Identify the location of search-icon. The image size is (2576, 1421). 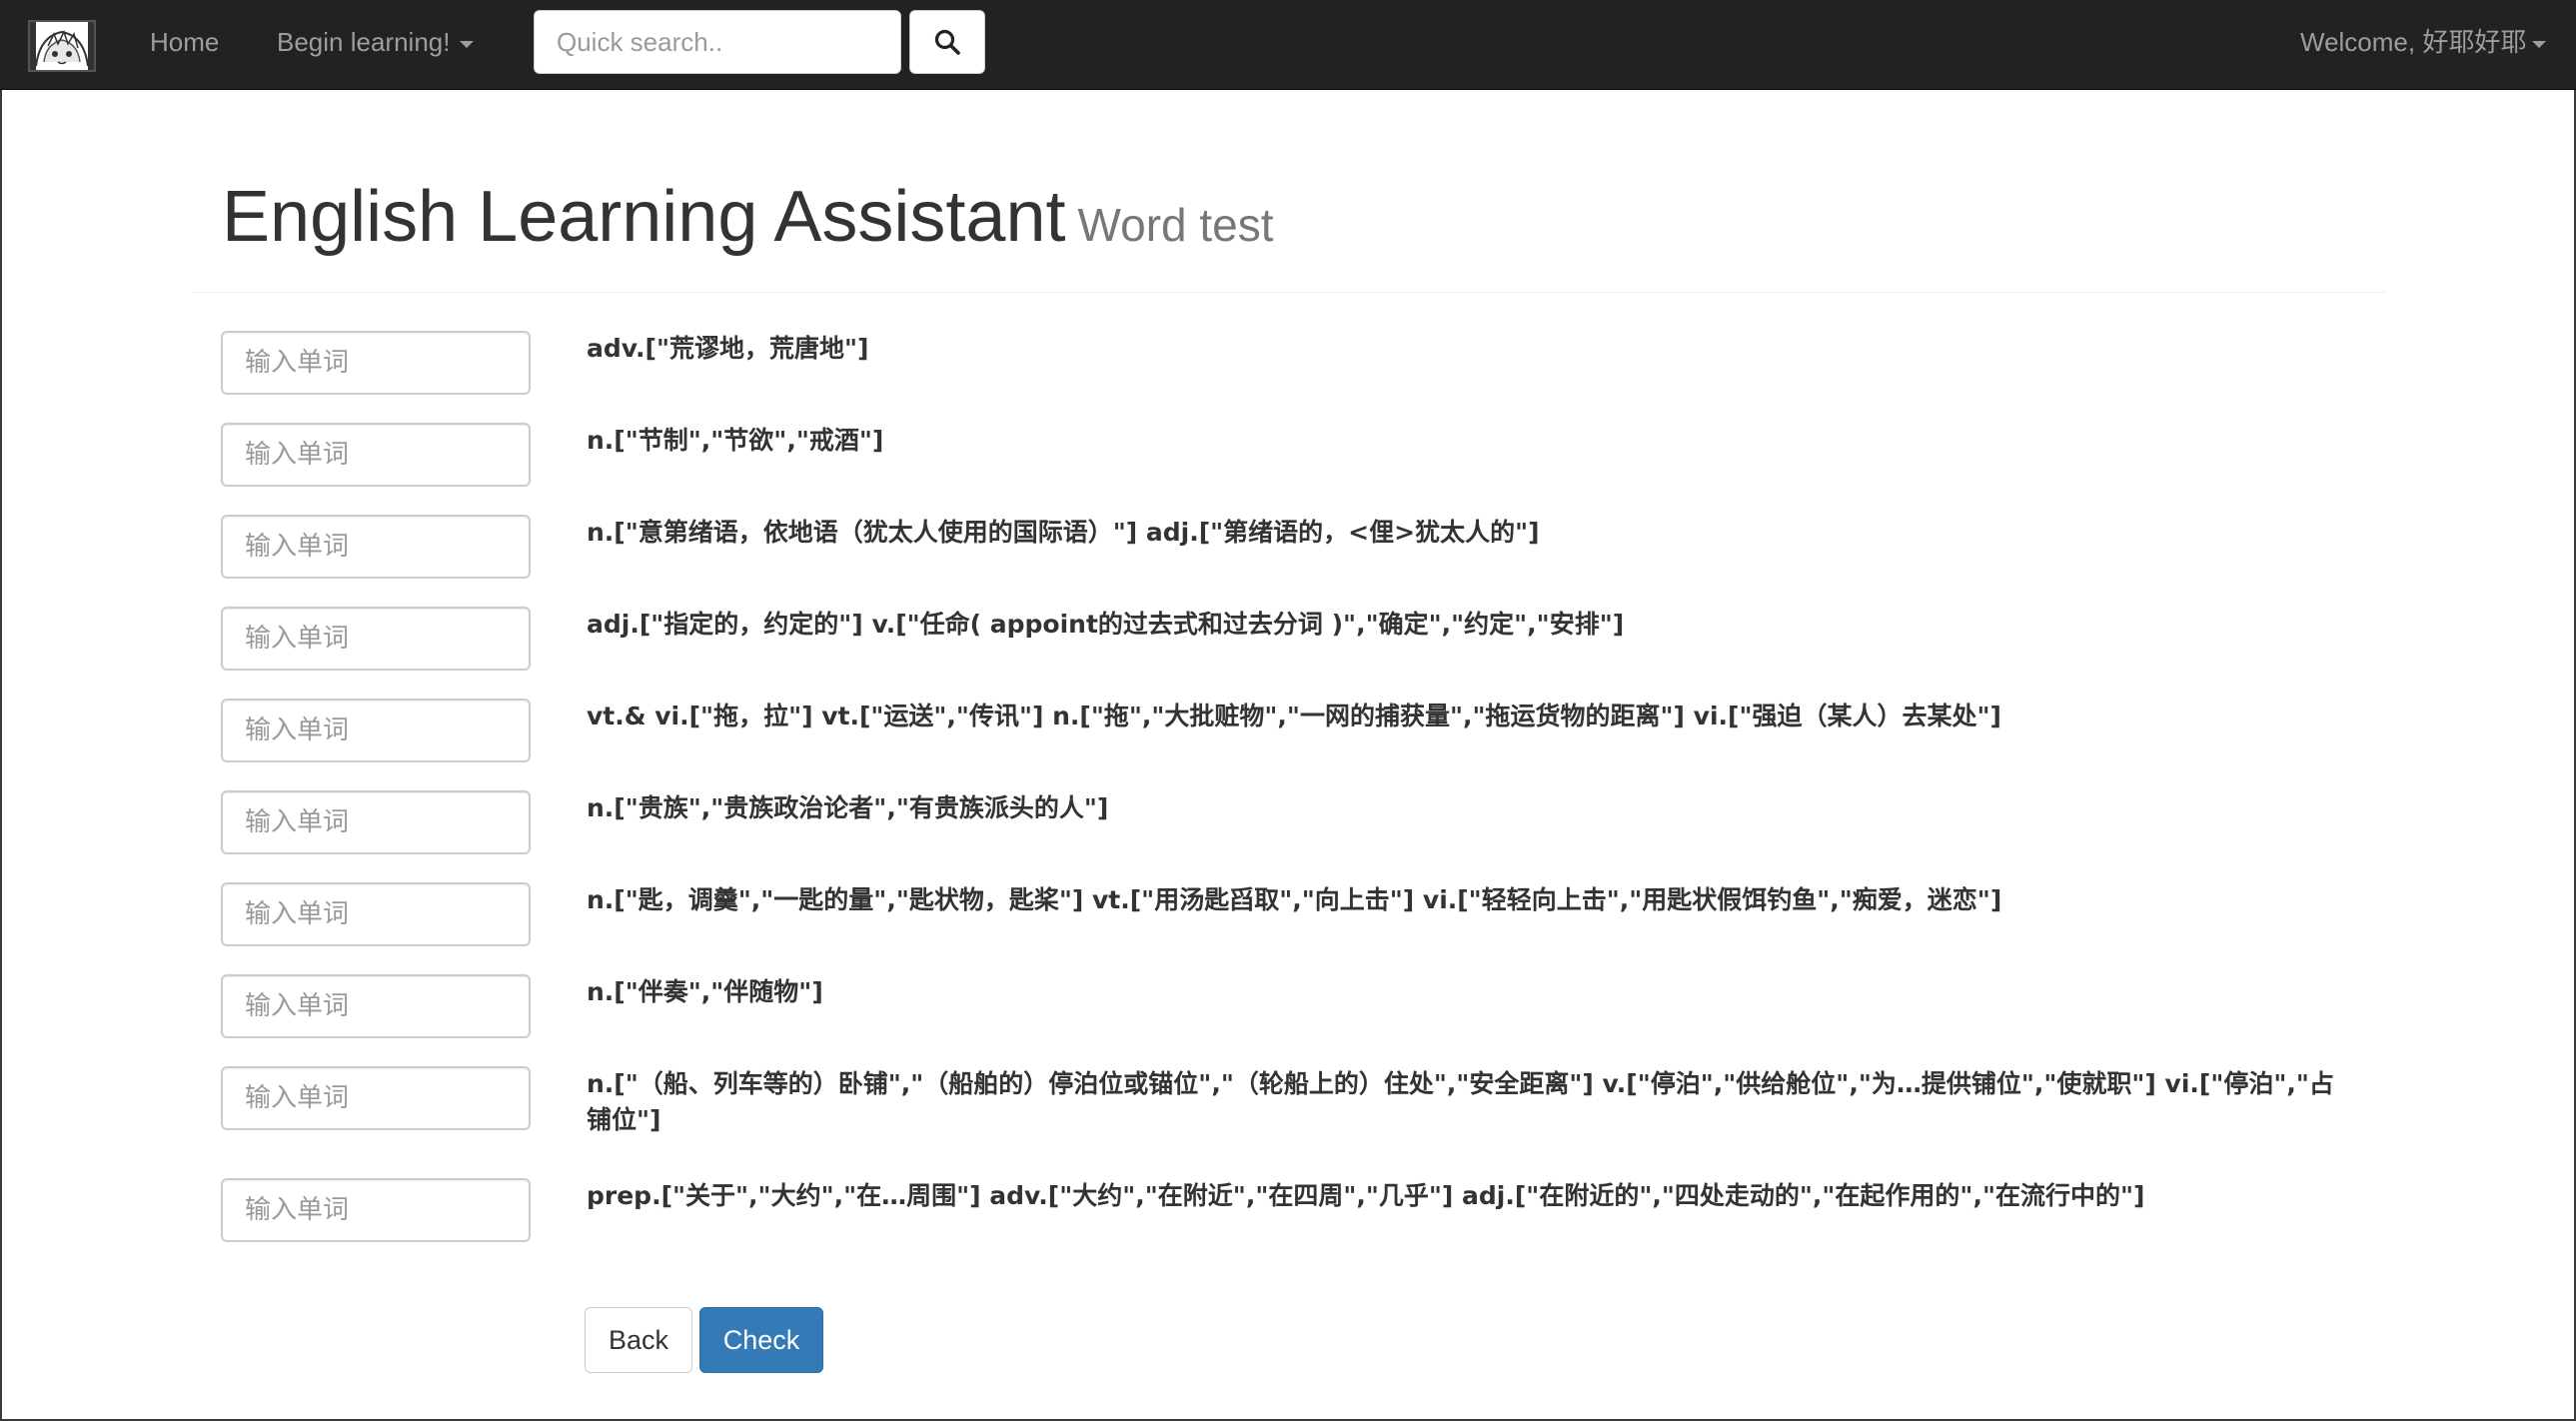
(947, 42).